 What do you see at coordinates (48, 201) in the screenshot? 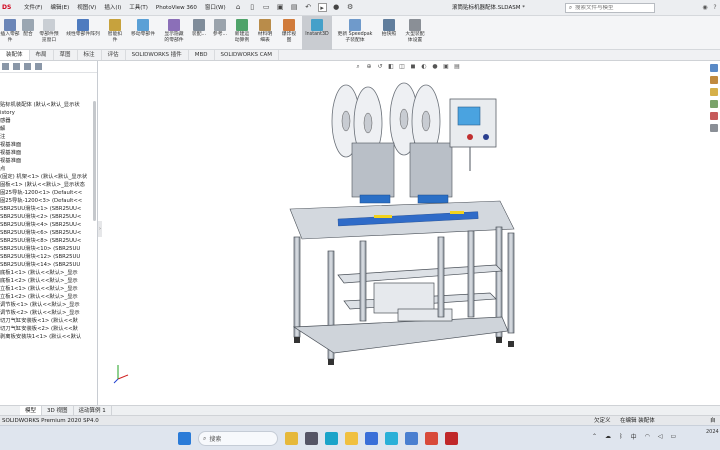
I see `tree-item: 固25导轨-1200<3> (Default<<` at bounding box center [48, 201].